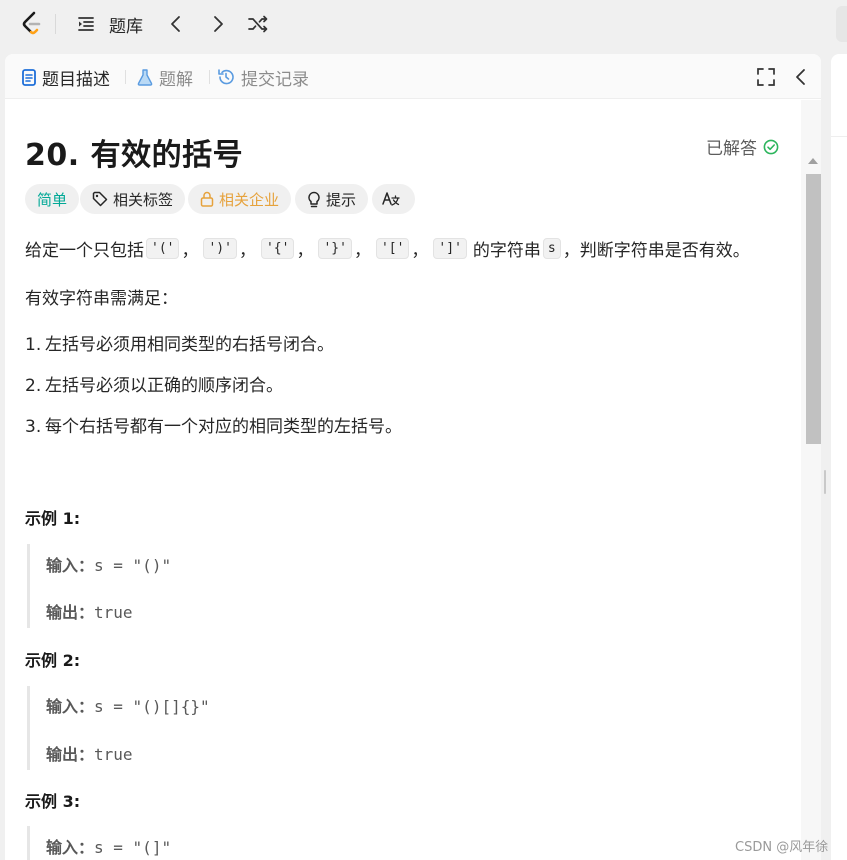 Image resolution: width=847 pixels, height=860 pixels. What do you see at coordinates (133, 565) in the screenshot?
I see `input-value: s = "()"` at bounding box center [133, 565].